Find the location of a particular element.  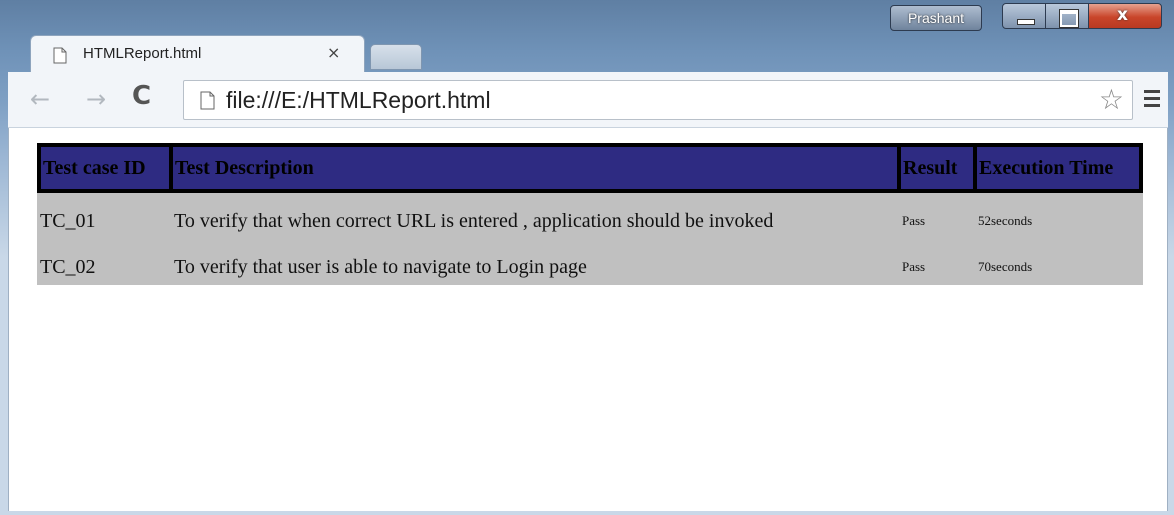

tab-title: HTMLReport.html is located at coordinates (142, 53).